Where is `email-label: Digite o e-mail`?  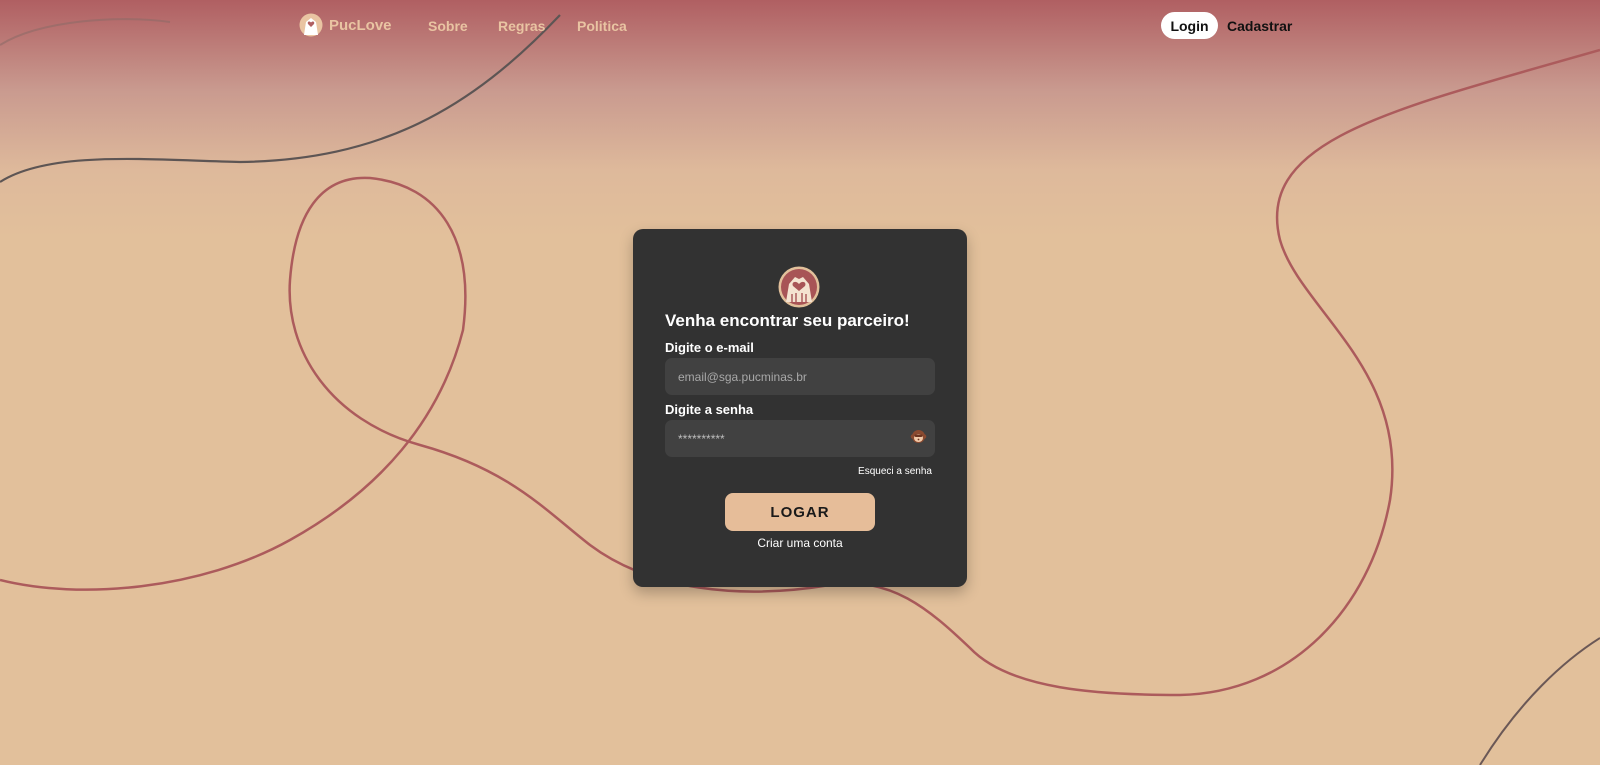
email-label: Digite o e-mail is located at coordinates (709, 347).